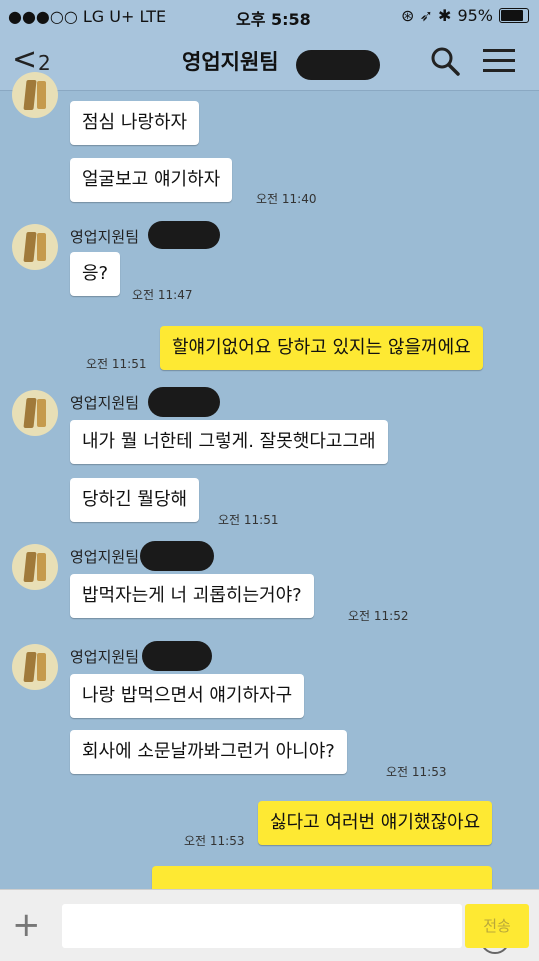 Image resolution: width=539 pixels, height=961 pixels. Describe the element at coordinates (87, 16) in the screenshot. I see `carrier-signal: ●●●○○ LG U+ LTE` at that location.